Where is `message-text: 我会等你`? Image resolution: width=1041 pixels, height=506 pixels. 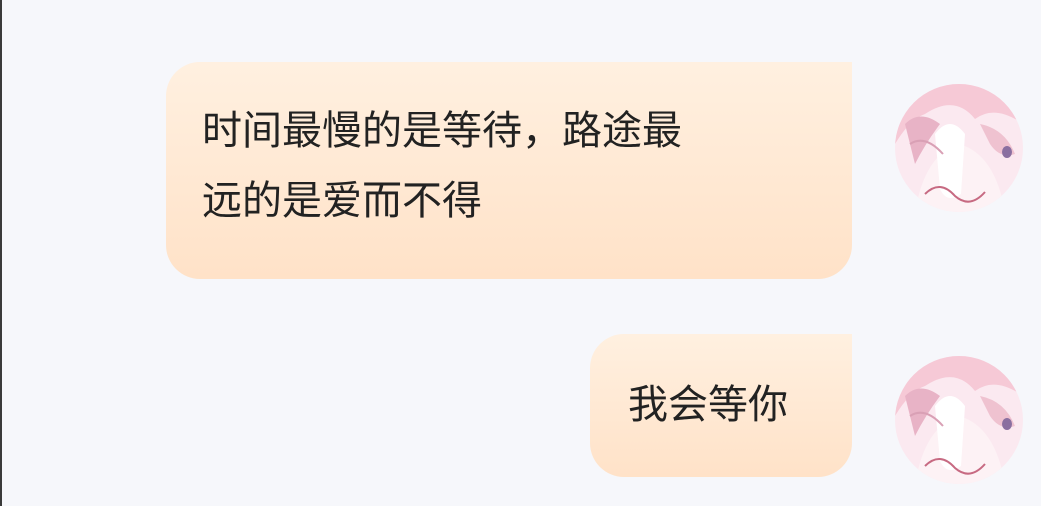 message-text: 我会等你 is located at coordinates (708, 405).